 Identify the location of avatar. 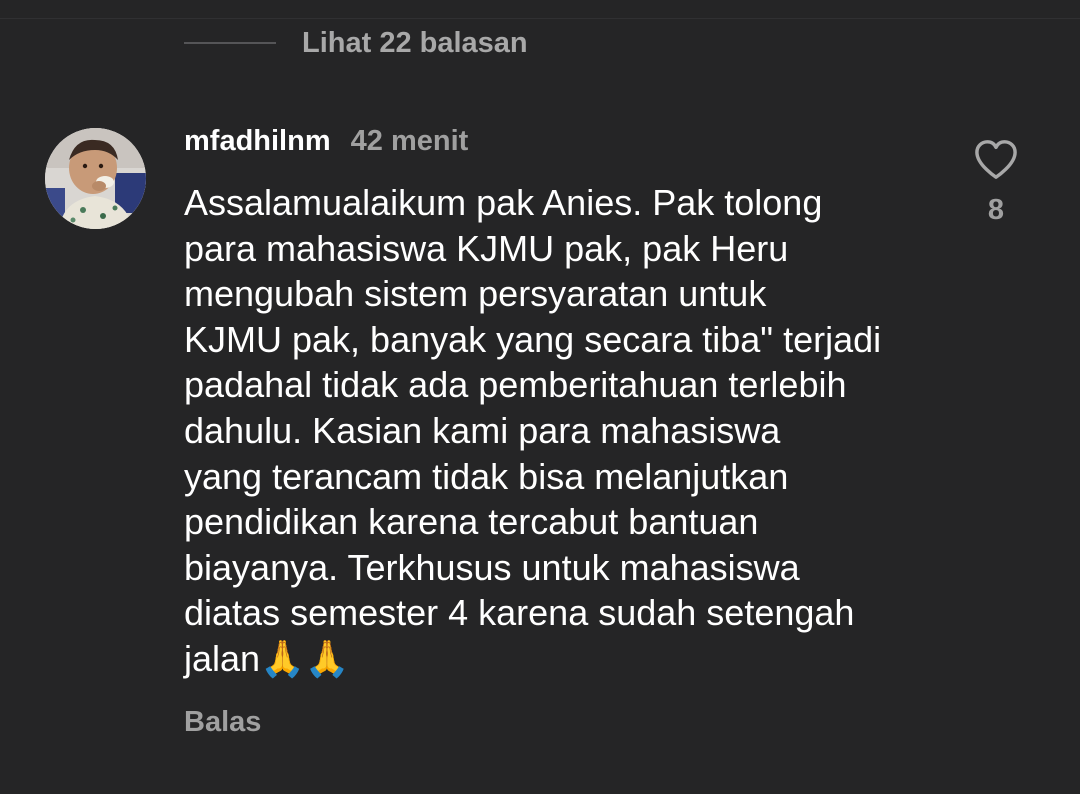
(95, 178).